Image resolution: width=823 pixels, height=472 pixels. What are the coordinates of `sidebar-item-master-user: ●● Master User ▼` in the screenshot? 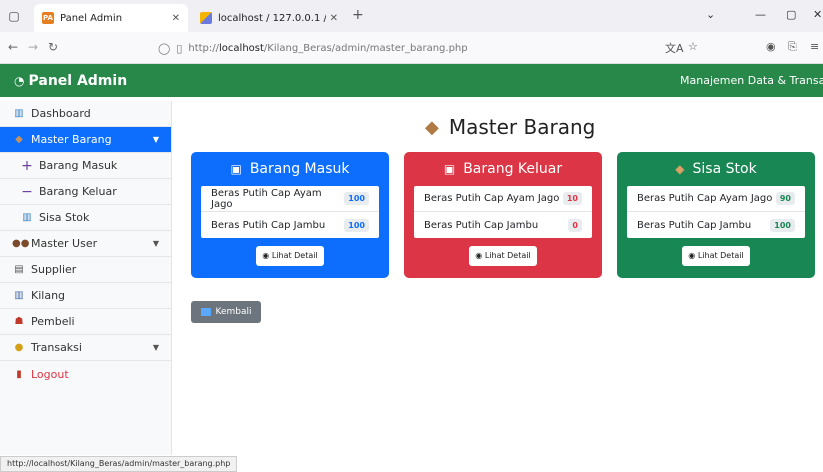 It's located at (85, 244).